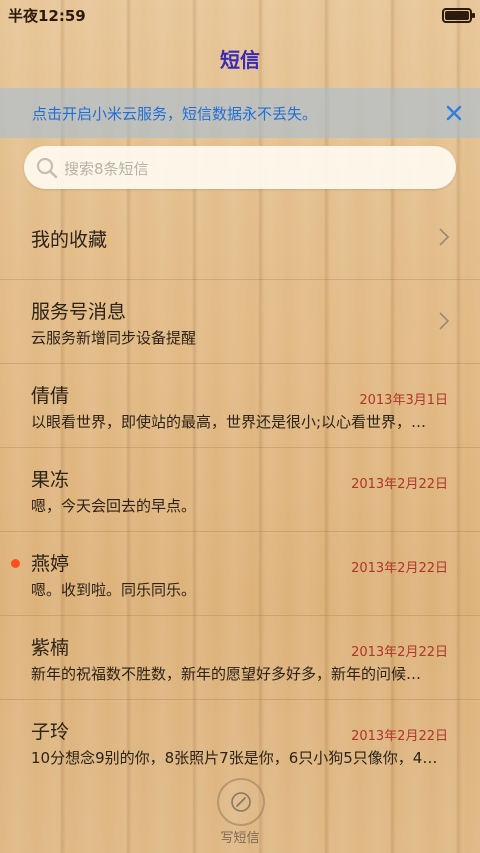 The height and width of the screenshot is (853, 480). Describe the element at coordinates (240, 14) in the screenshot. I see `status-bar: 半夜12:59` at that location.